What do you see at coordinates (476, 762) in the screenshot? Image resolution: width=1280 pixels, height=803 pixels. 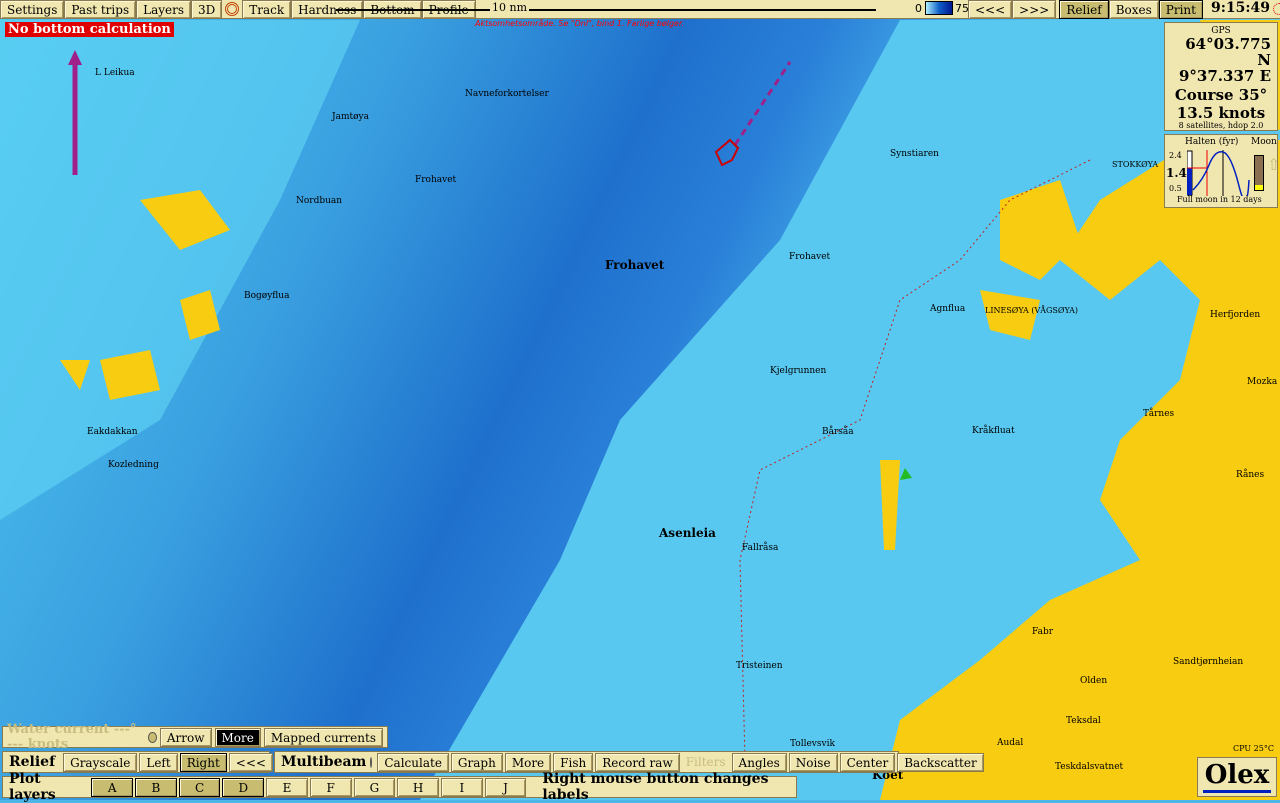 I see `graph-button: Graph` at bounding box center [476, 762].